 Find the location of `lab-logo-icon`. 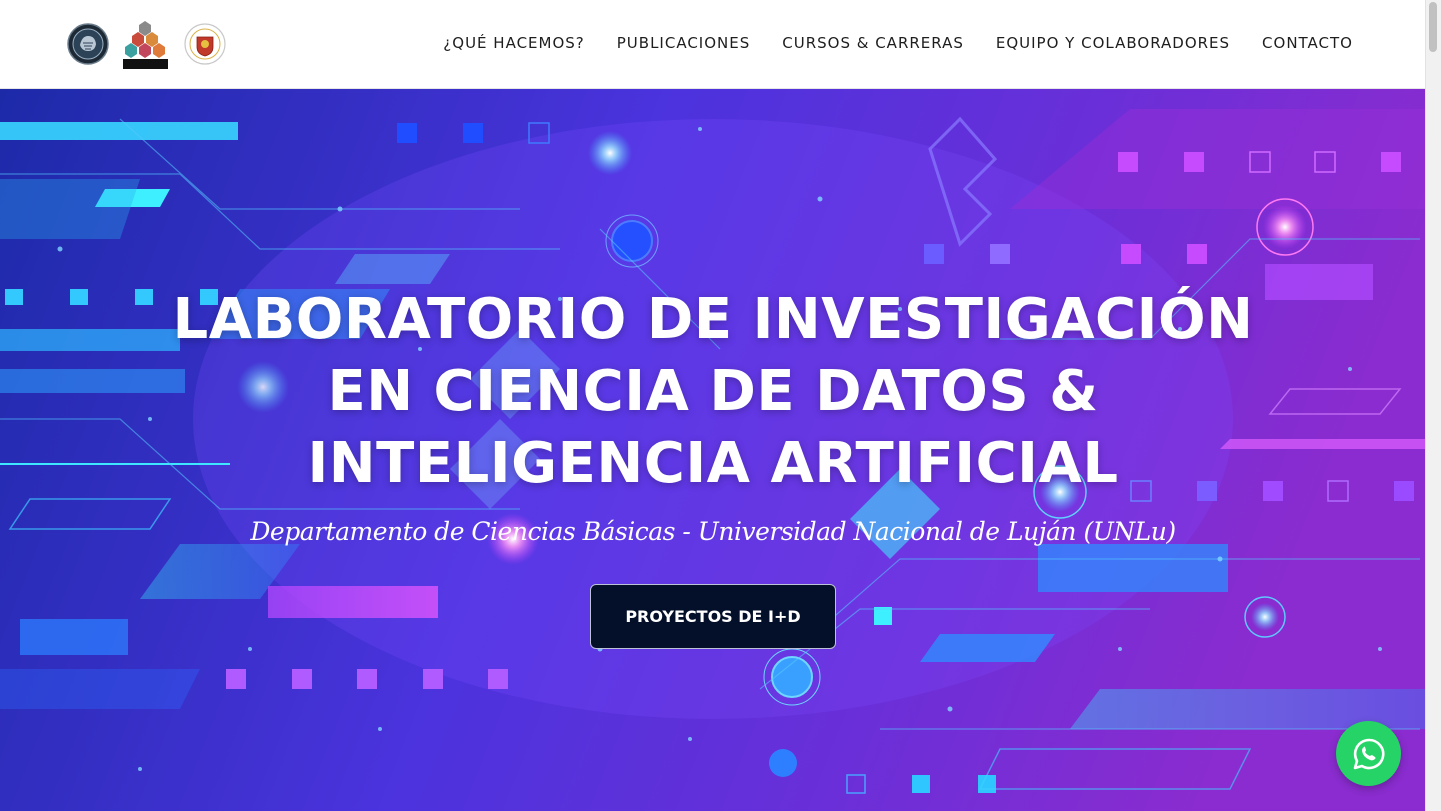

lab-logo-icon is located at coordinates (88, 44).